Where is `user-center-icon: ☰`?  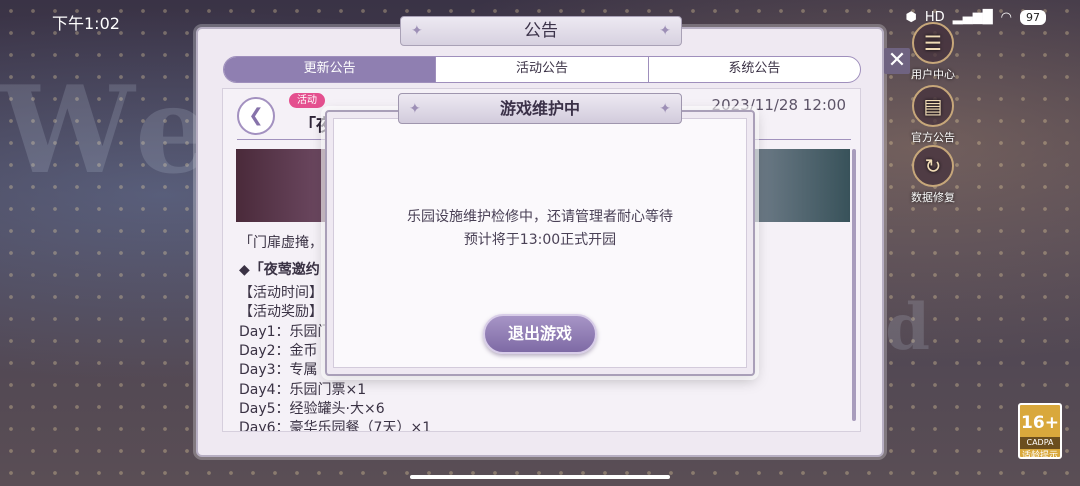
user-center-icon: ☰ is located at coordinates (933, 43).